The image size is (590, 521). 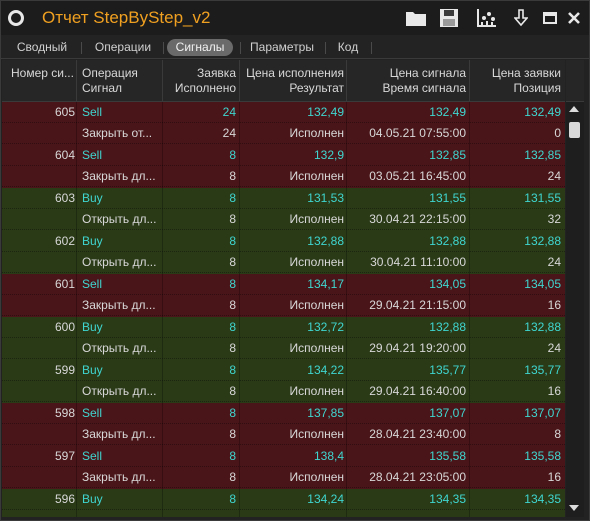 I want to click on column-header-exec-price: Цена исполнения Результат, so click(x=293, y=81).